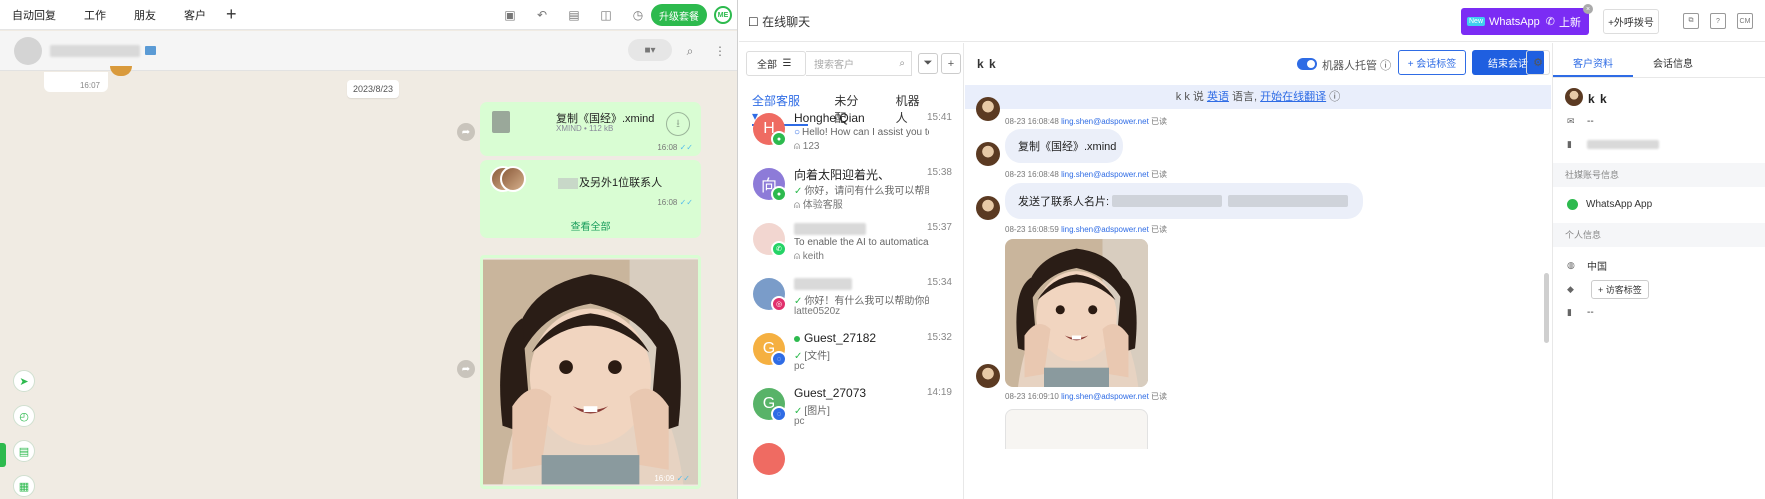  I want to click on view-all-link: 查看全部, so click(590, 225).